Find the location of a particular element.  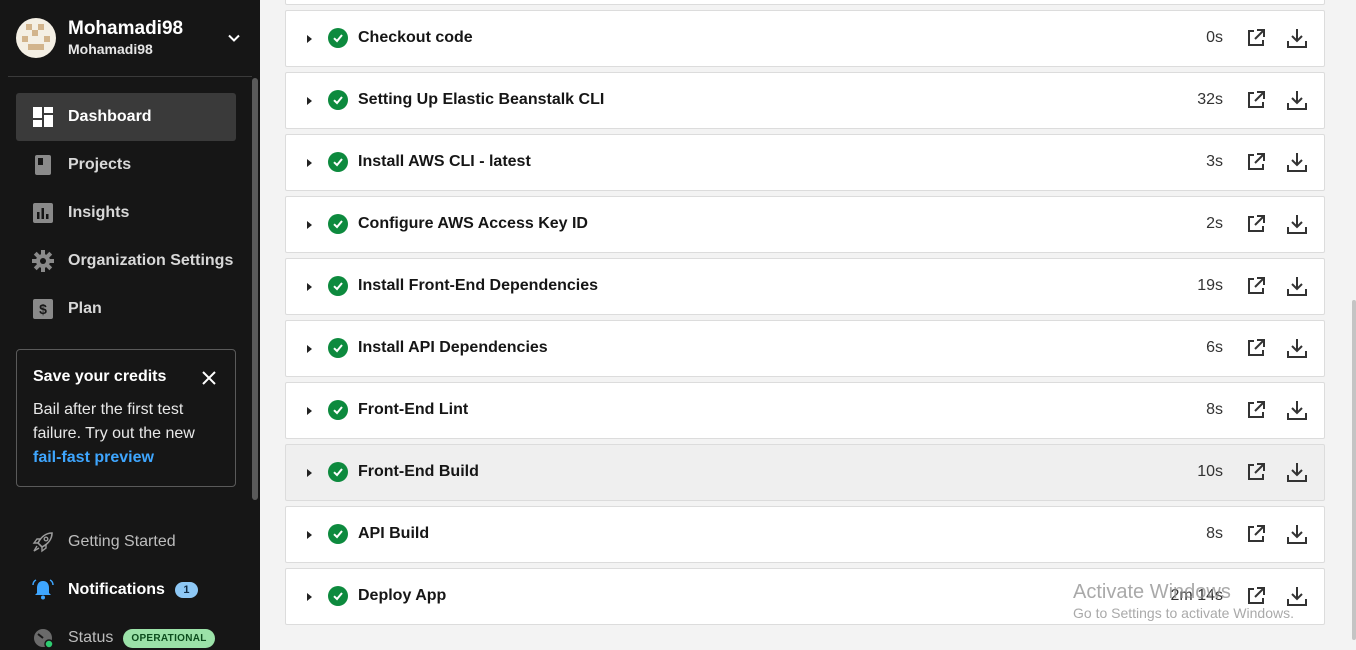

sidebar-item-projects: Projects is located at coordinates (126, 165).